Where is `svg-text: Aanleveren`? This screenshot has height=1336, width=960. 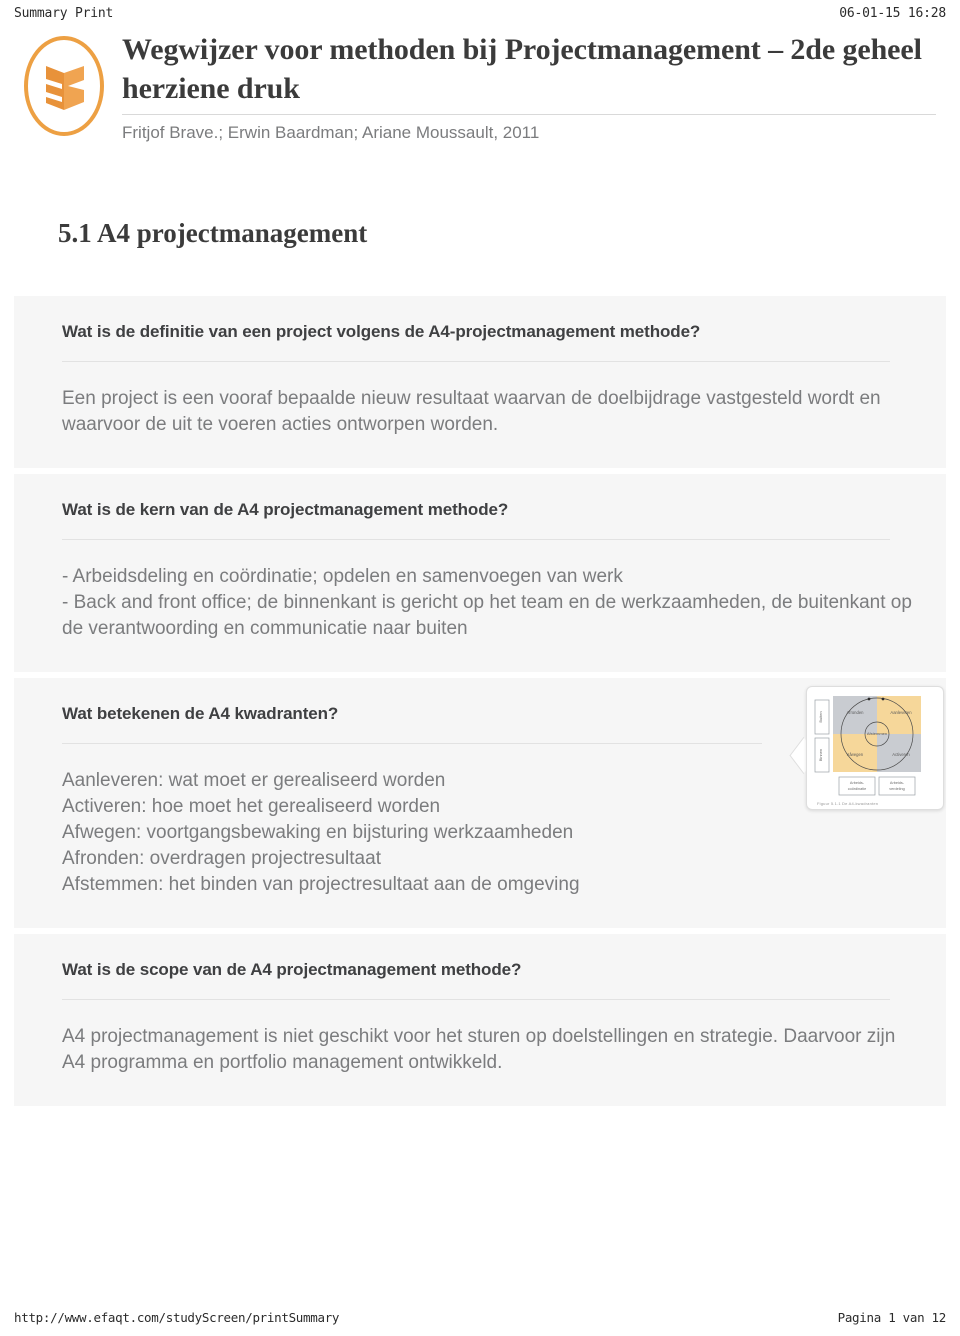
svg-text: Aanleveren is located at coordinates (901, 712).